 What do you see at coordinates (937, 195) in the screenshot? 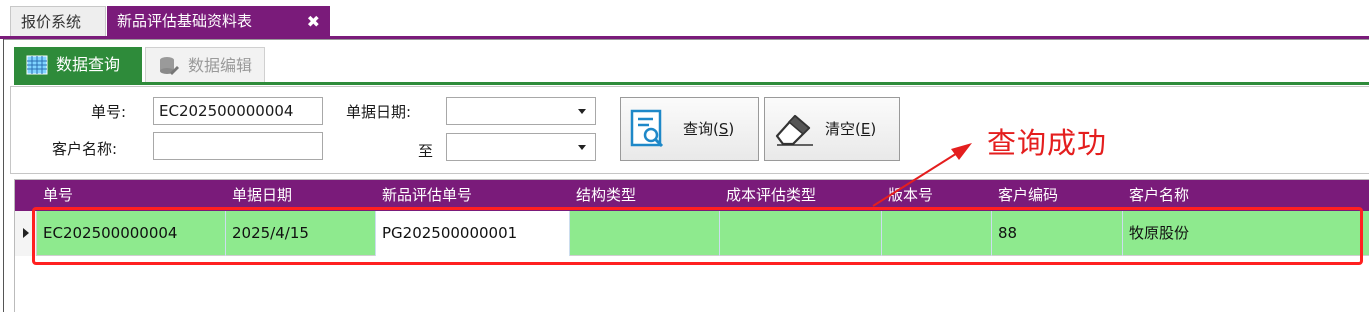
I see `column-header: 版本号` at bounding box center [937, 195].